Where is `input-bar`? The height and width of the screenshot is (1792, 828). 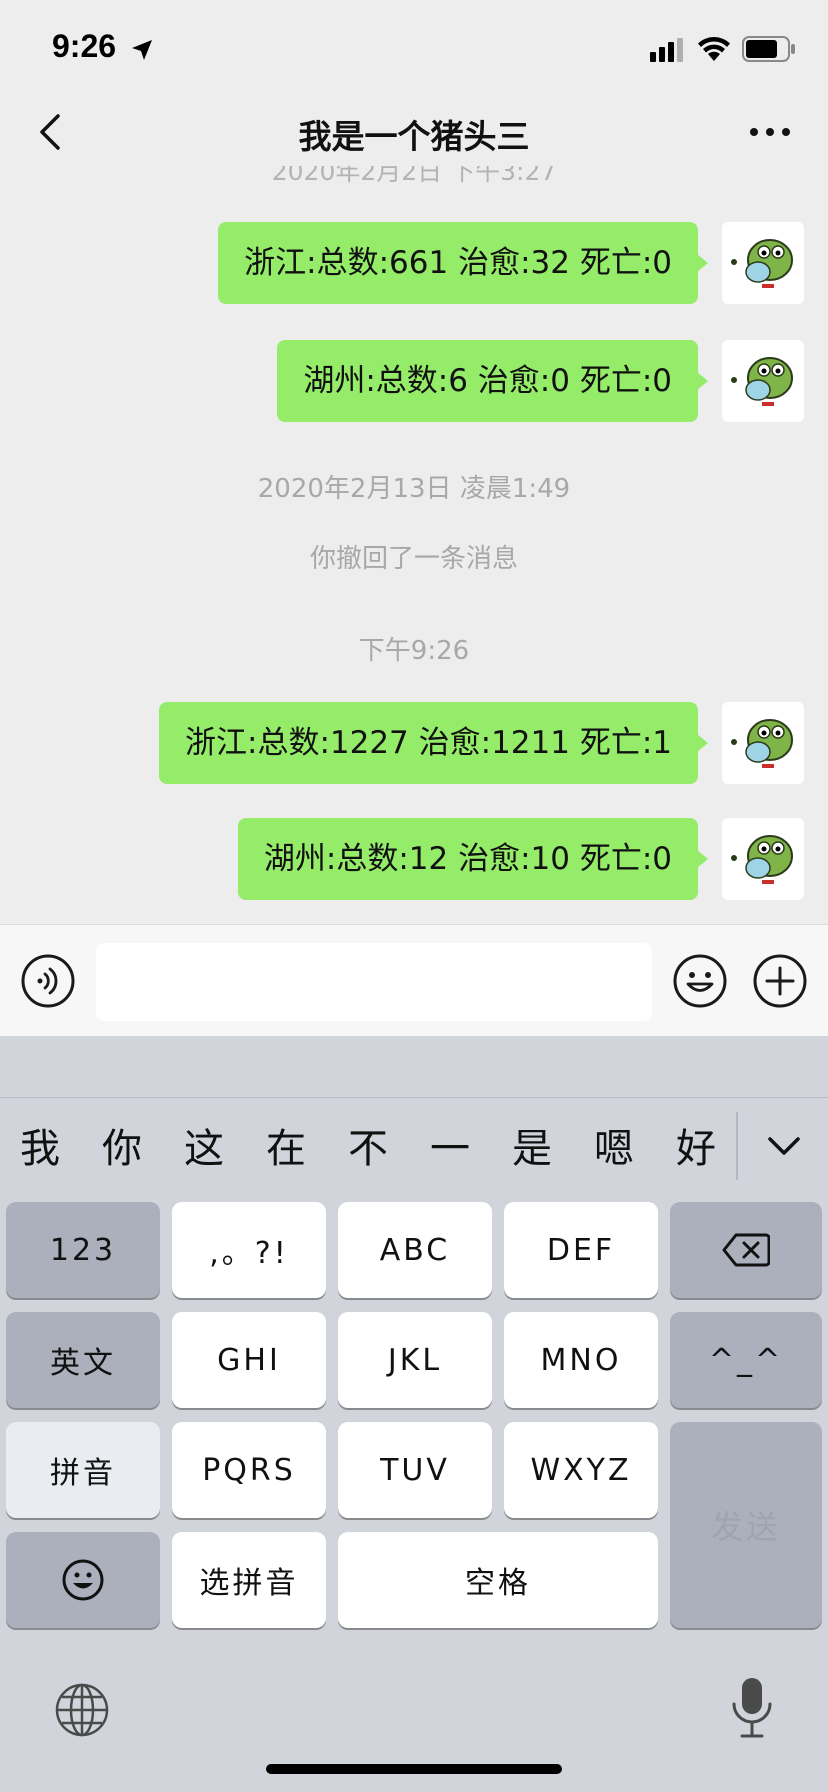 input-bar is located at coordinates (414, 980).